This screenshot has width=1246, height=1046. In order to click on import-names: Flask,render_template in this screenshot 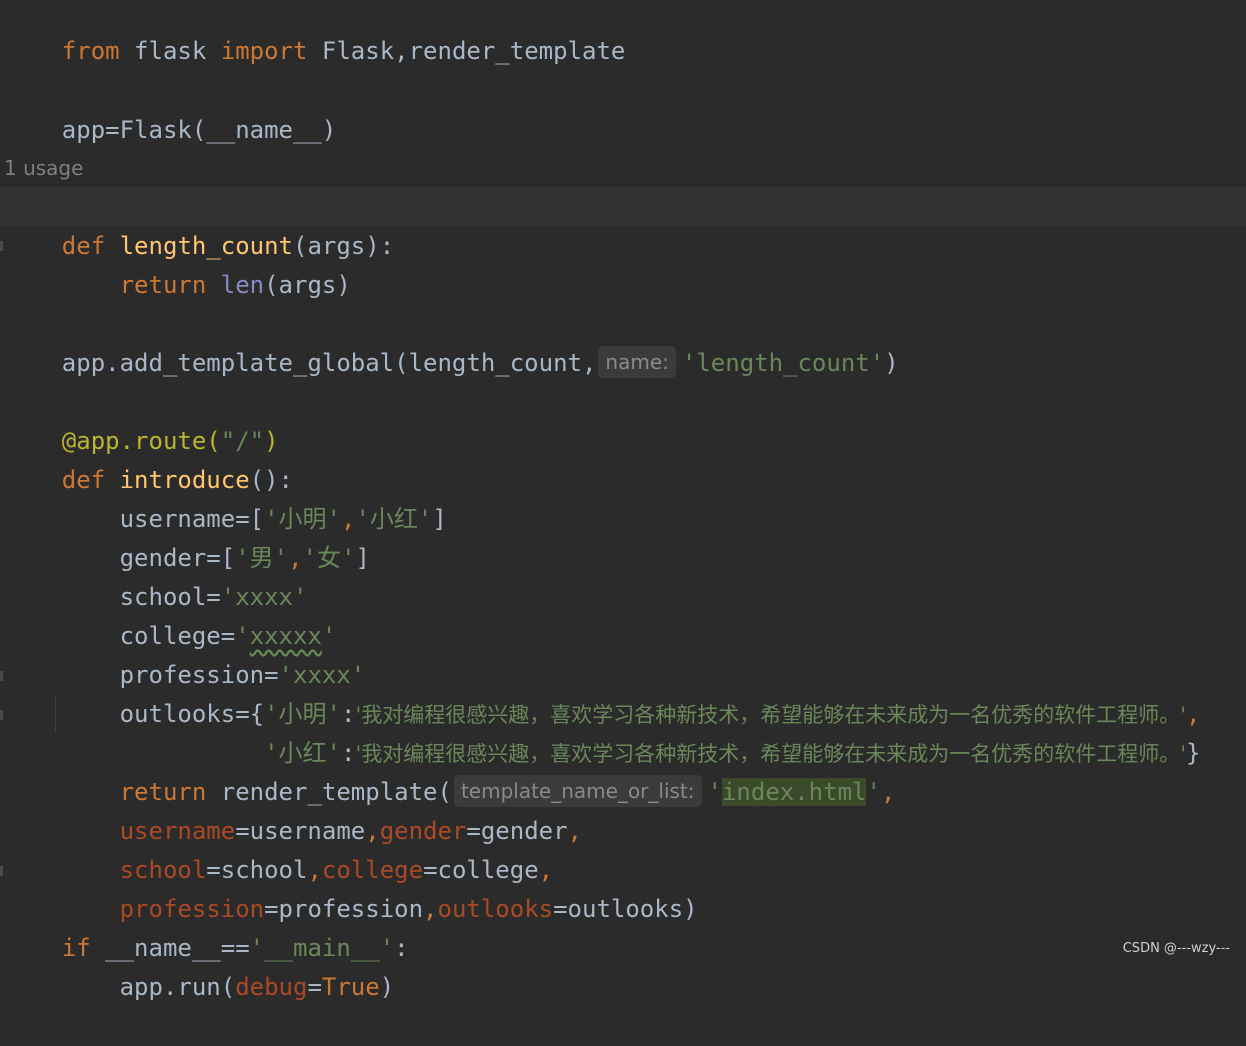, I will do `click(466, 51)`.